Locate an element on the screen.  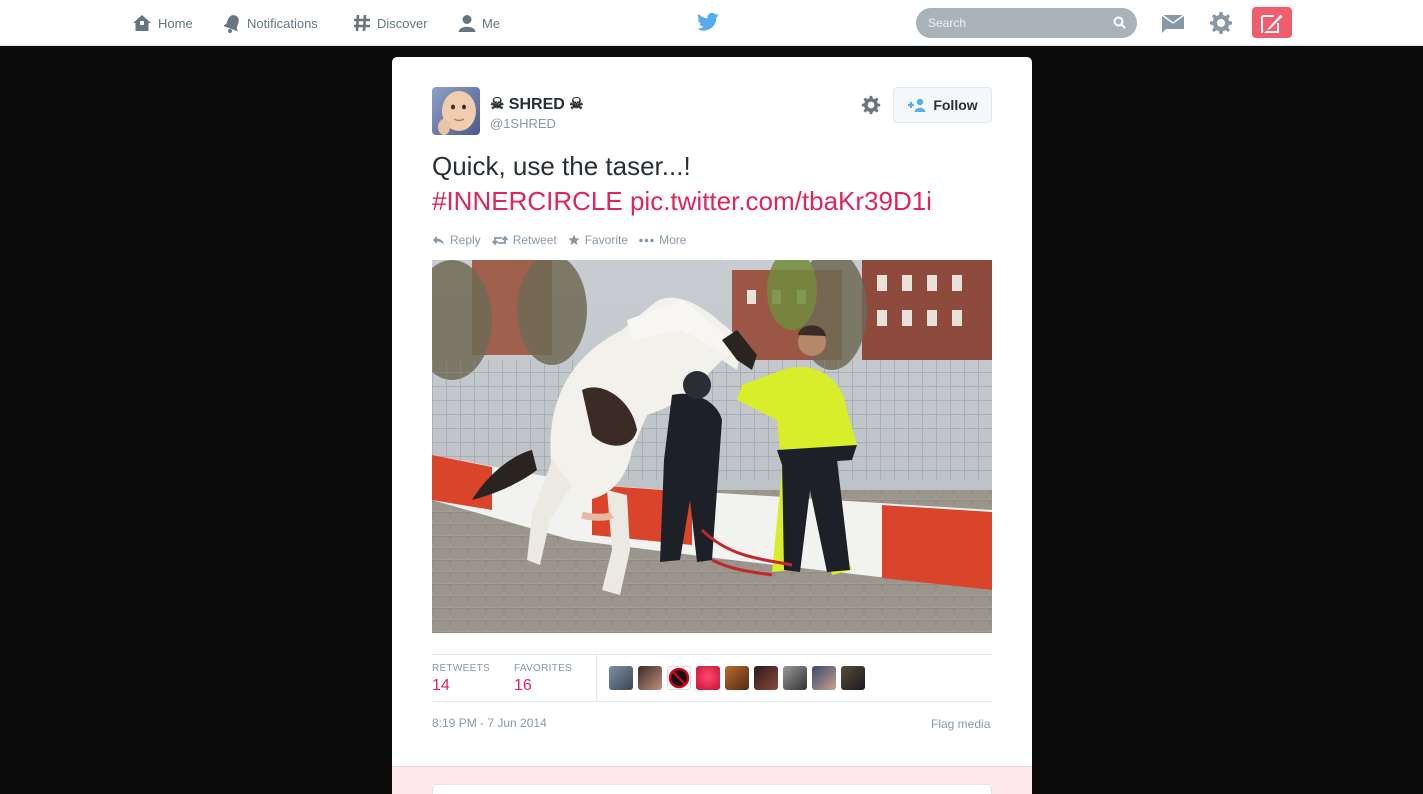
nav-discover: Discover is located at coordinates (390, 23).